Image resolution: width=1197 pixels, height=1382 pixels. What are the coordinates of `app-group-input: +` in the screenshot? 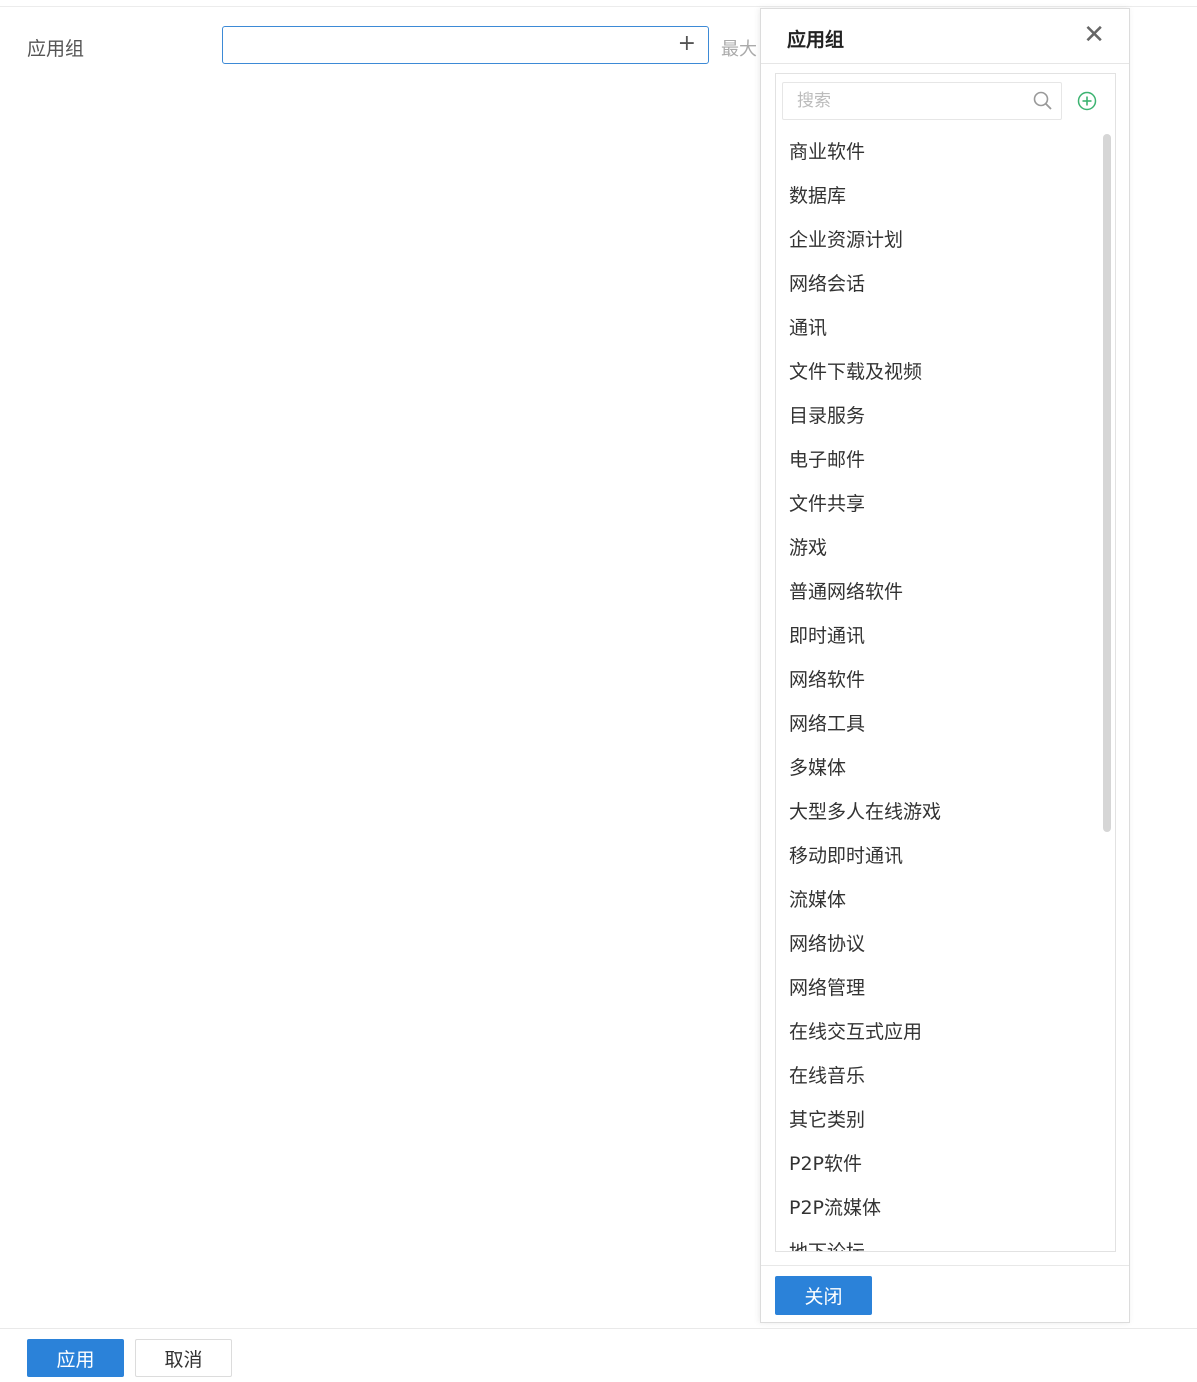 It's located at (465, 45).